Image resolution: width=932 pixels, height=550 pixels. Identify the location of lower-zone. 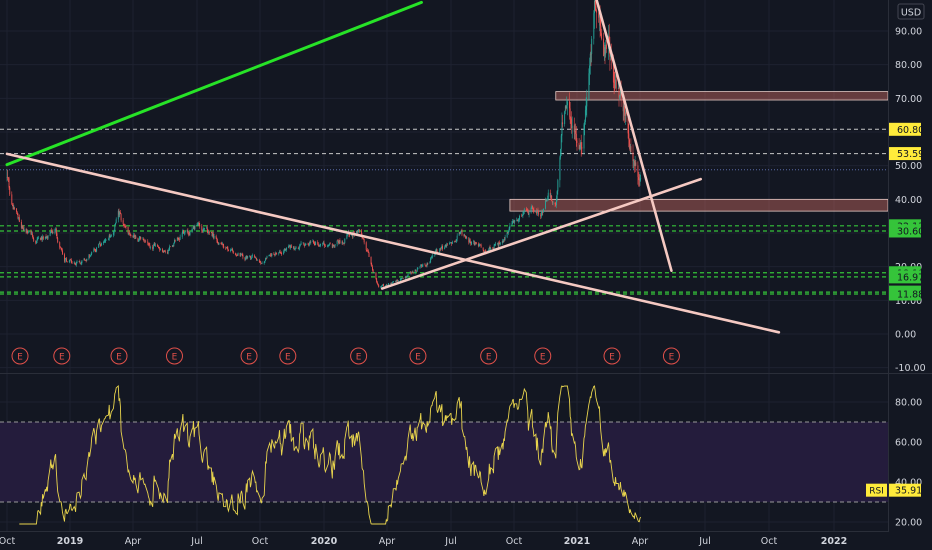
(699, 205).